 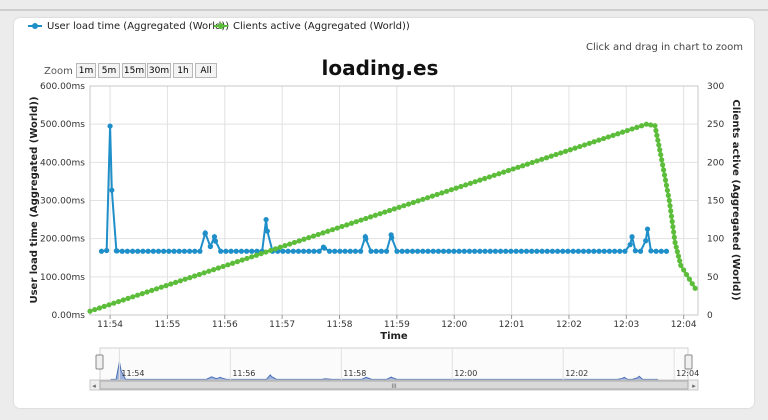 I want to click on y-tick-label-right: 100, so click(x=715, y=240).